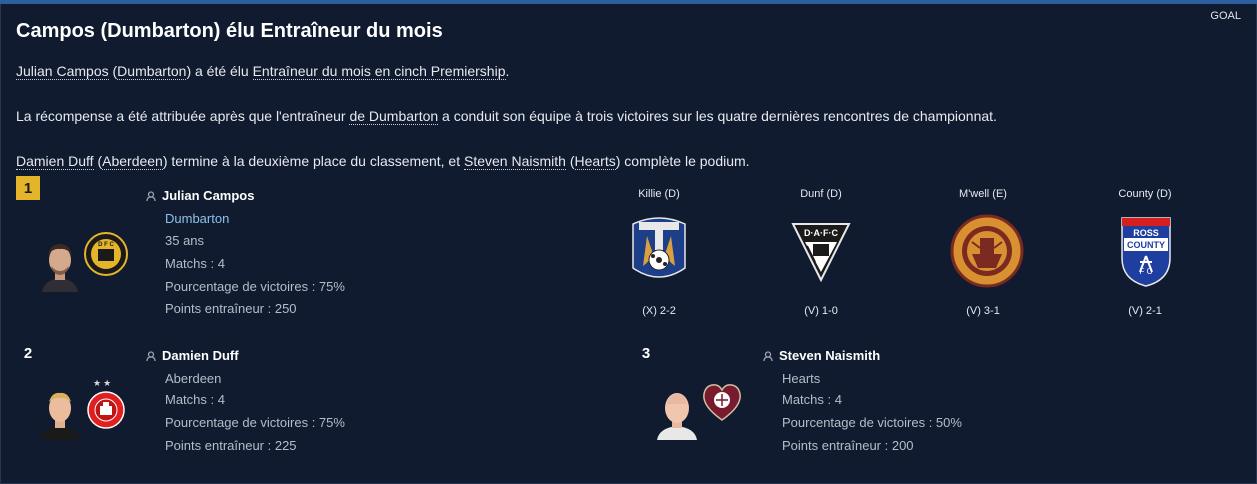 Image resolution: width=1257 pixels, height=484 pixels. What do you see at coordinates (677, 412) in the screenshot?
I see `manager-photo-naismith` at bounding box center [677, 412].